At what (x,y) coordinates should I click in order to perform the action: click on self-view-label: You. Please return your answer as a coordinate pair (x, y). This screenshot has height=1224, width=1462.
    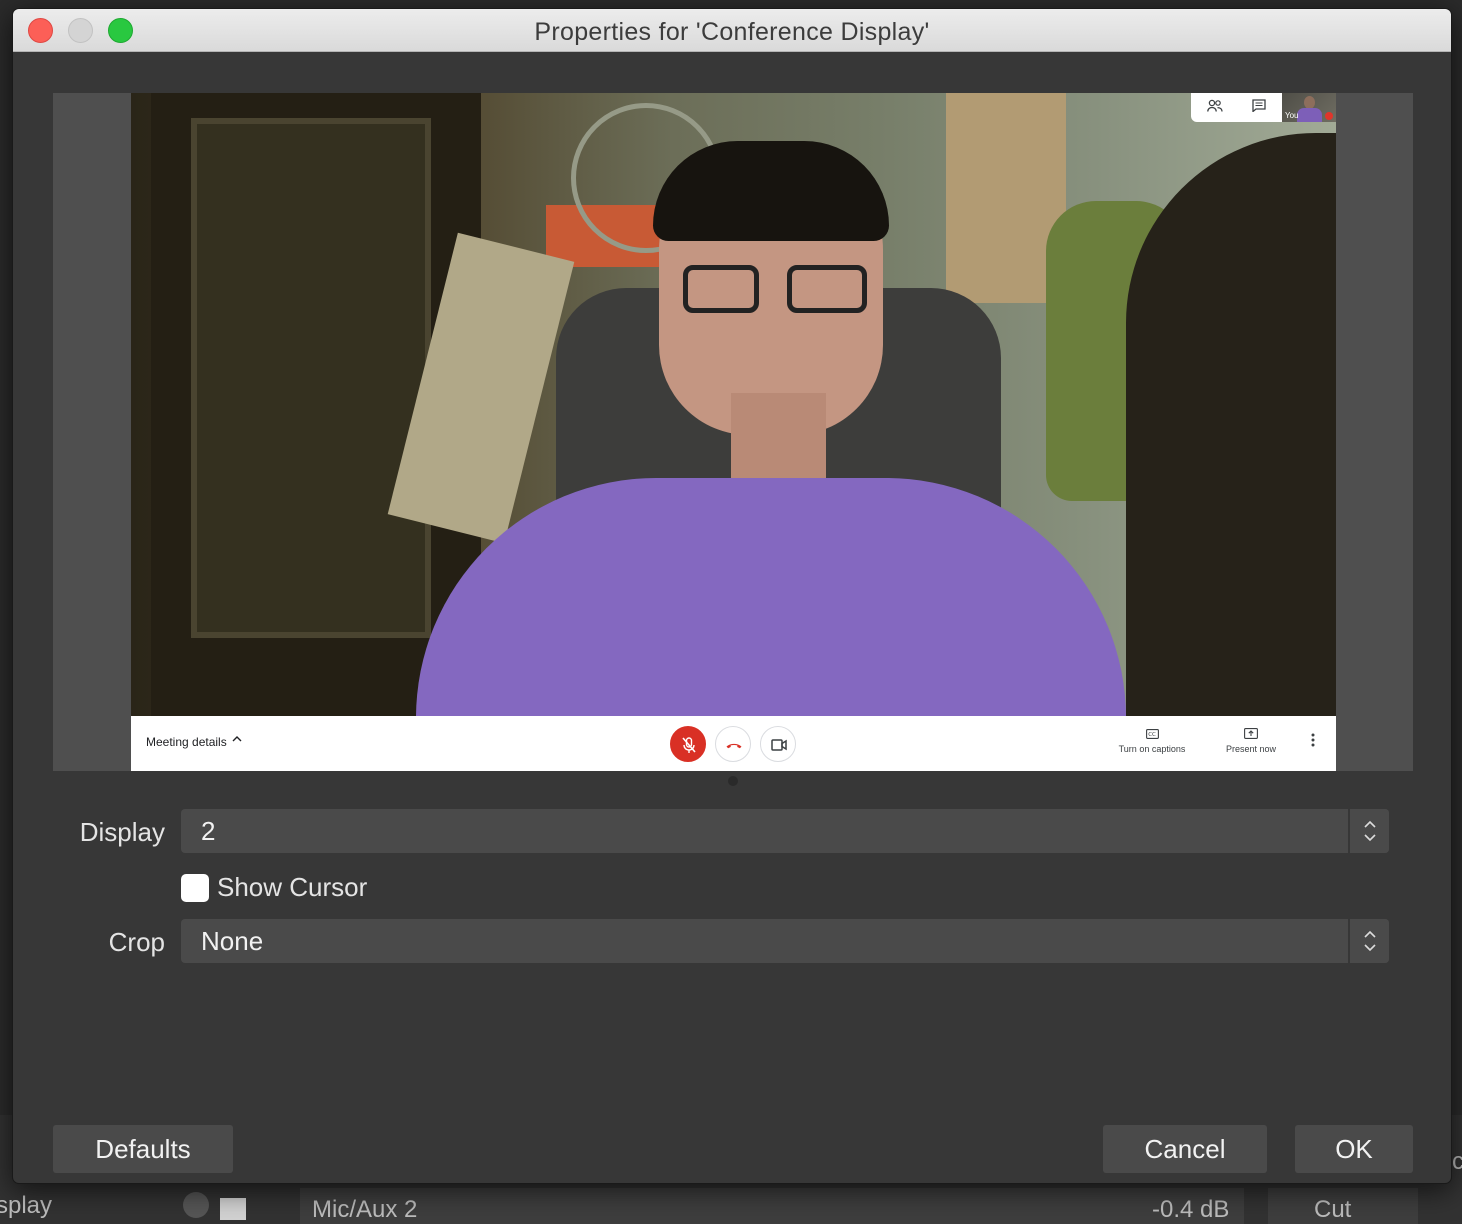
    Looking at the image, I should click on (1292, 115).